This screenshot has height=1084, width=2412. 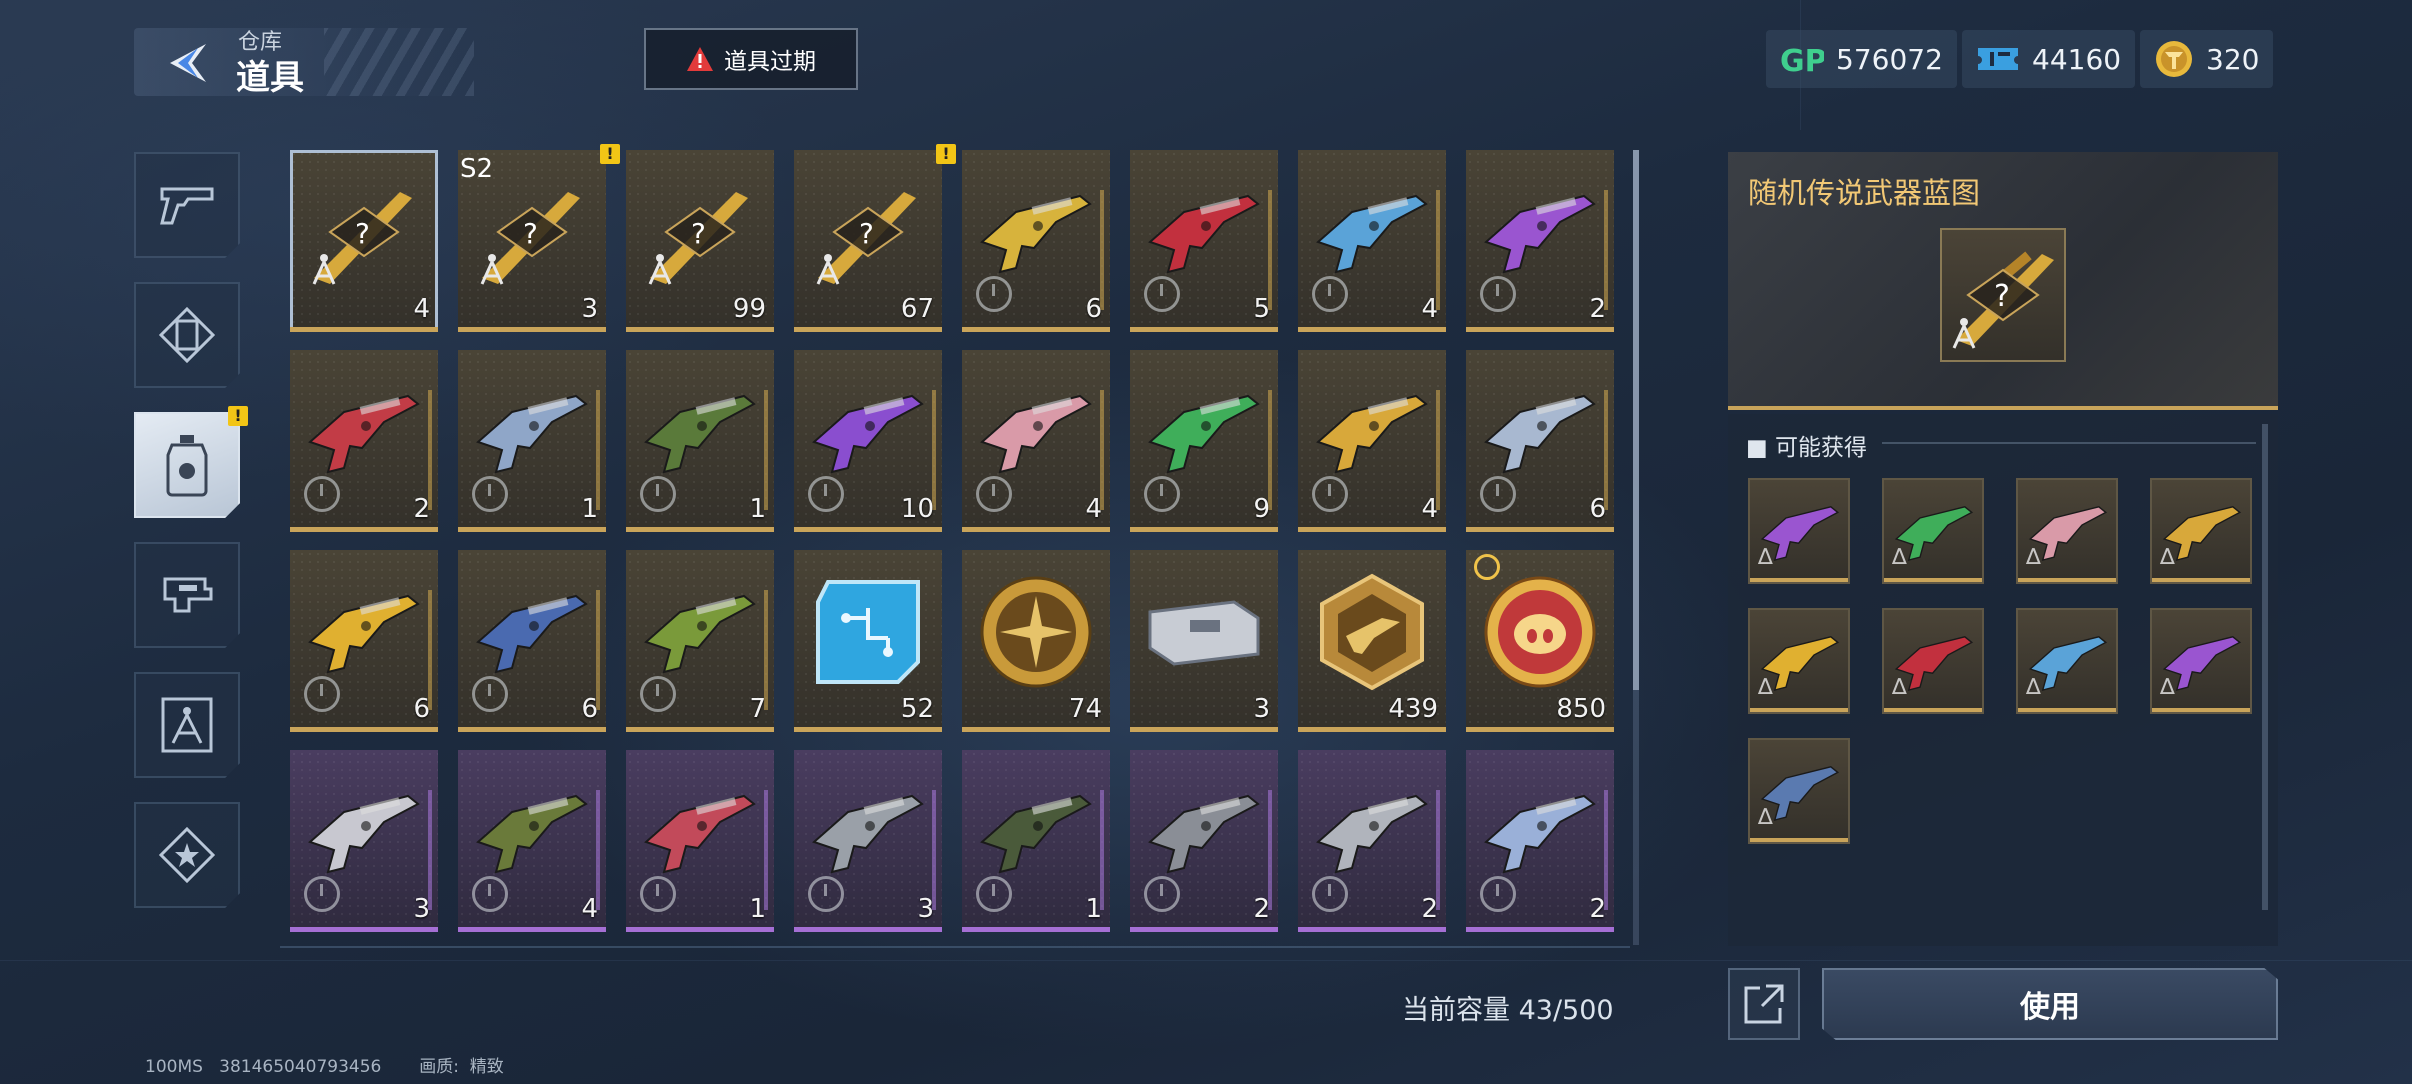 I want to click on inventory-item: ? 4, so click(x=364, y=241).